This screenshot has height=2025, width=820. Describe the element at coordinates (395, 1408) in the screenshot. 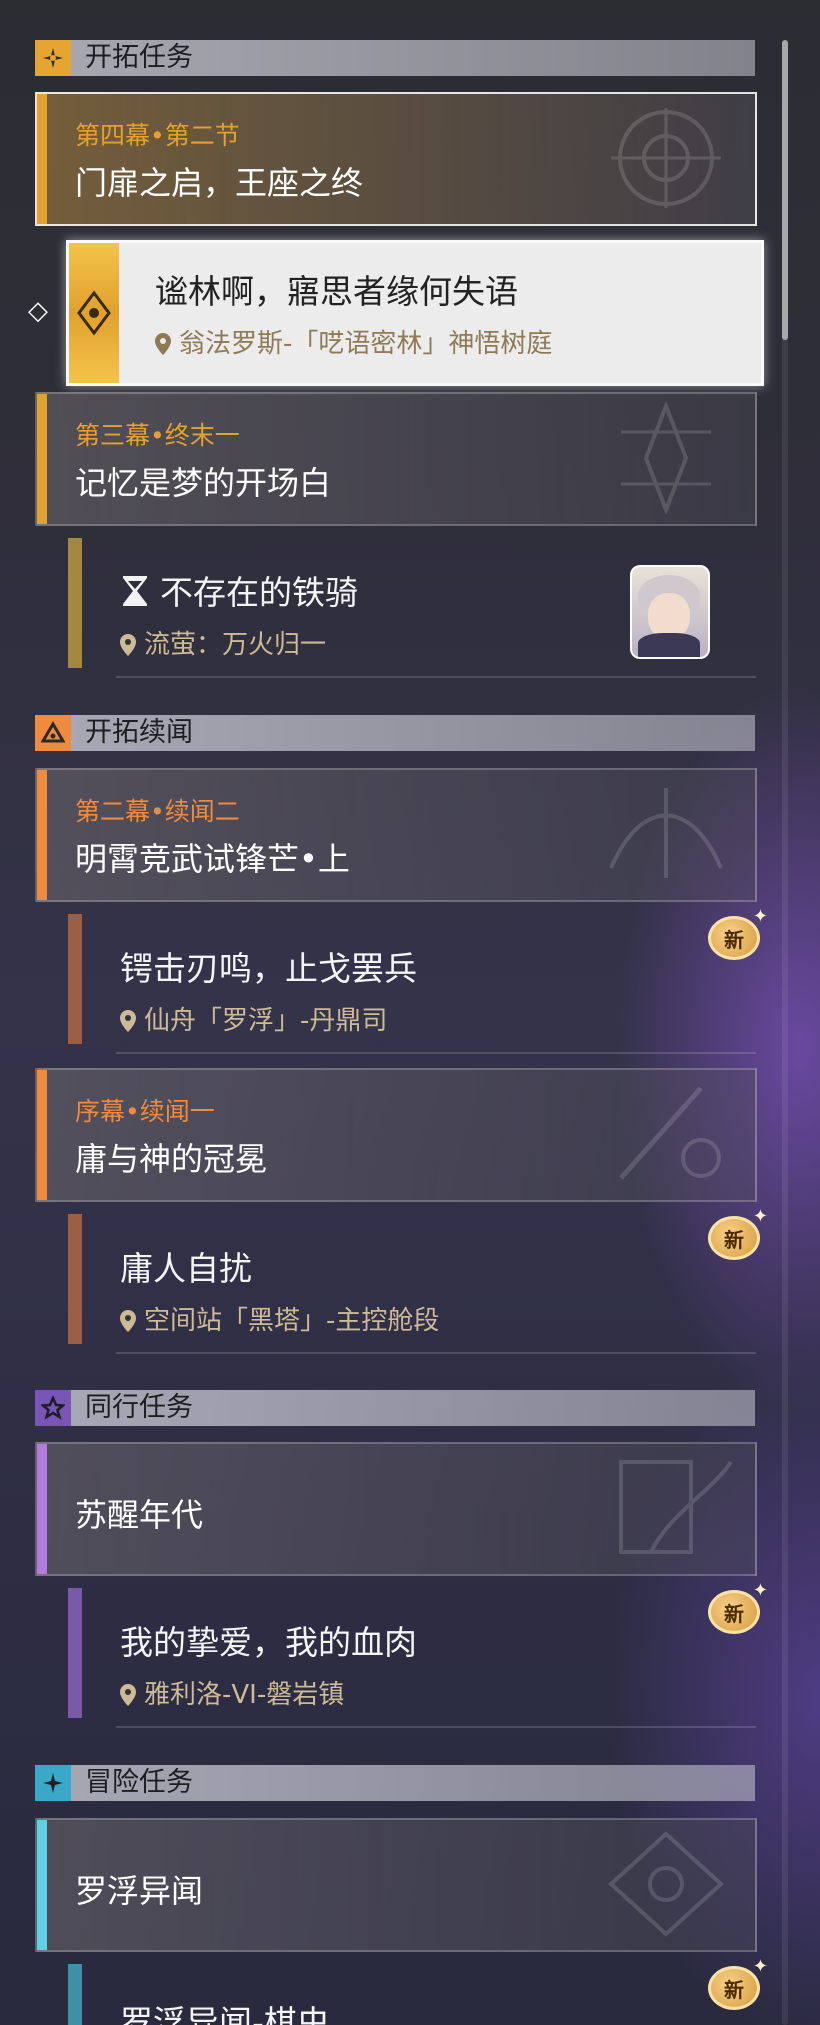

I see `section-header-companion: 同行任务` at that location.